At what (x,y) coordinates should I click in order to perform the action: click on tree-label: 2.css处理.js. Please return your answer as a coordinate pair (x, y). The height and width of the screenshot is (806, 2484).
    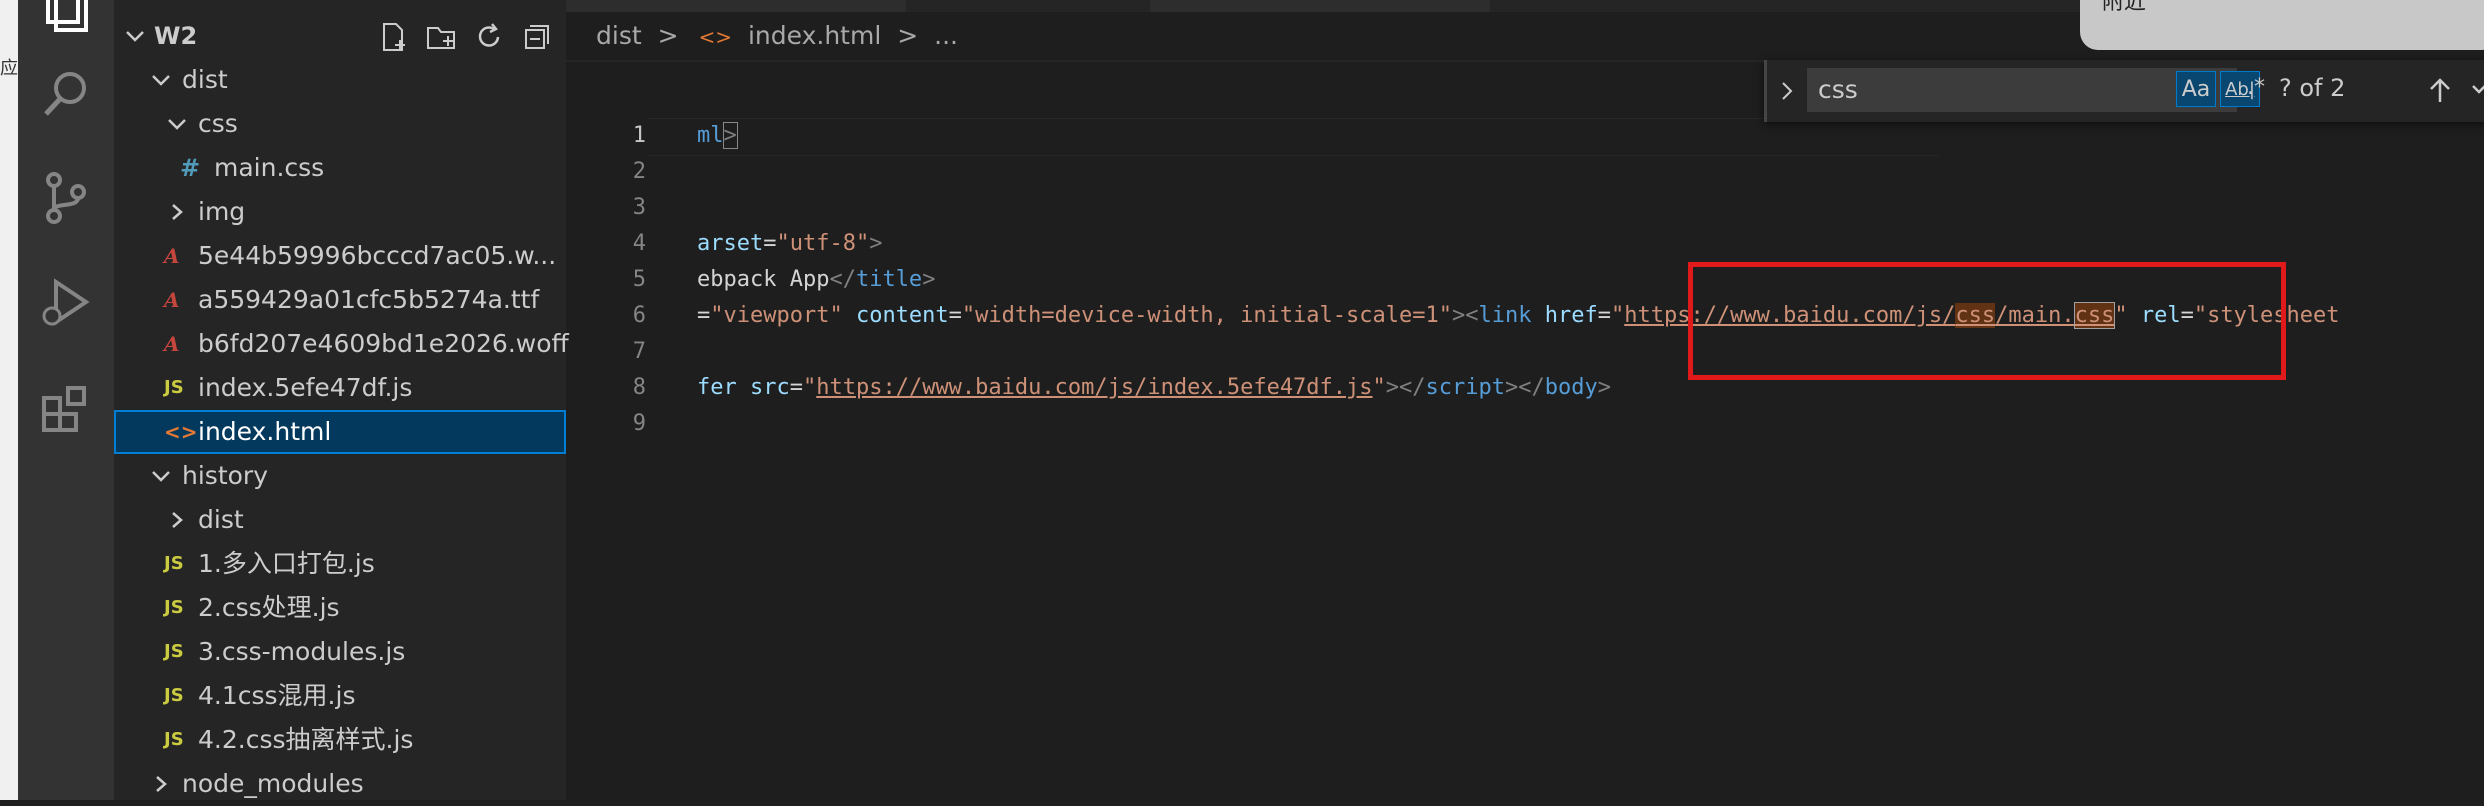
    Looking at the image, I should click on (269, 607).